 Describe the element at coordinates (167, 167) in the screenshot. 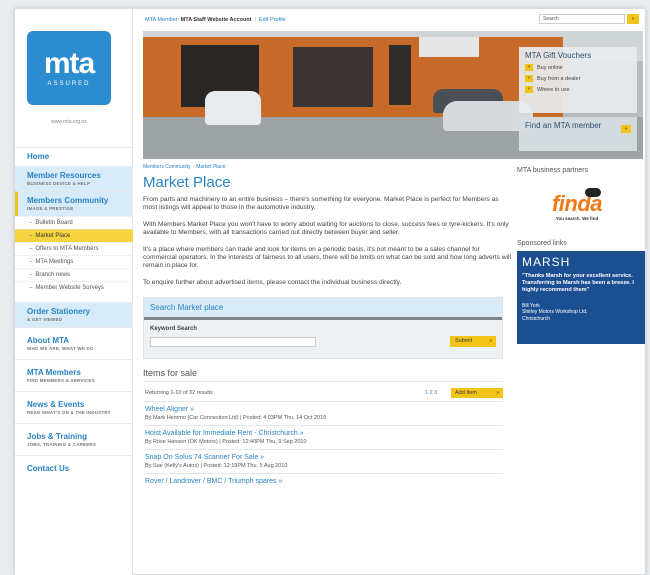

I see `breadcrumb-members-community: Members Community` at that location.